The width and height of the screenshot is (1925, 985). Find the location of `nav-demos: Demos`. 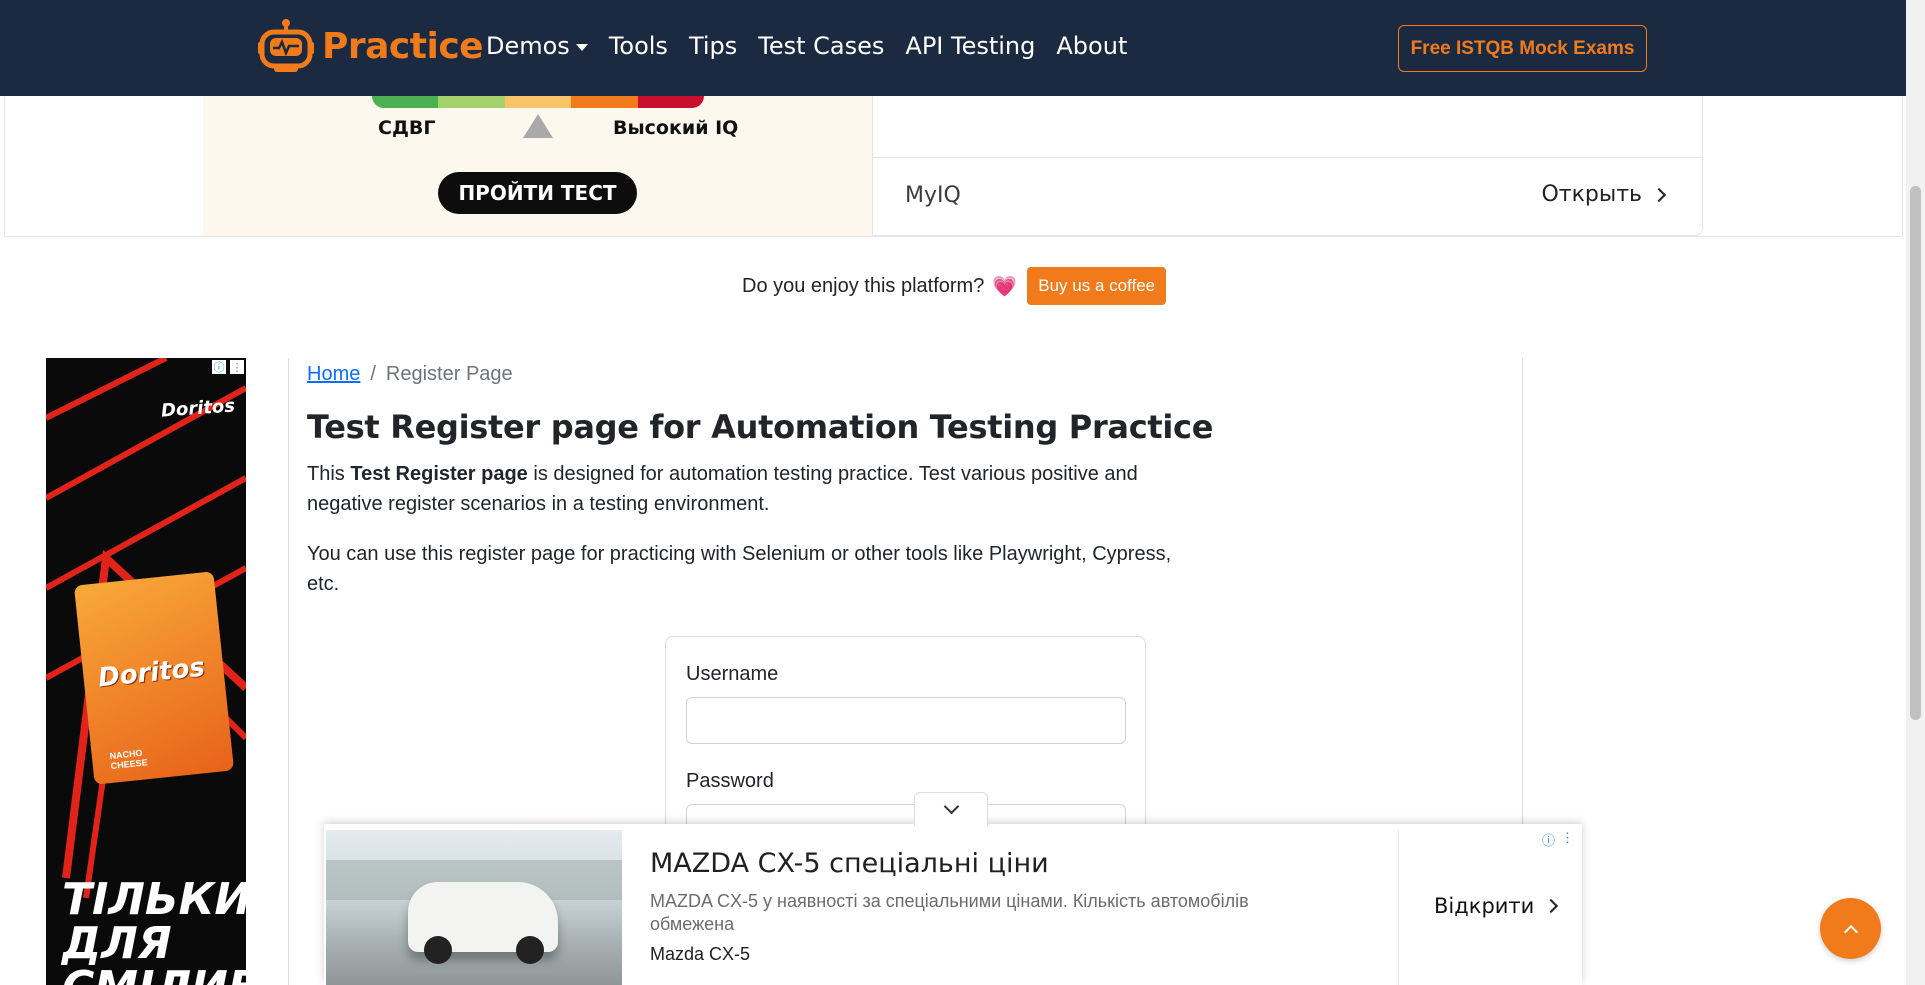

nav-demos: Demos is located at coordinates (537, 46).